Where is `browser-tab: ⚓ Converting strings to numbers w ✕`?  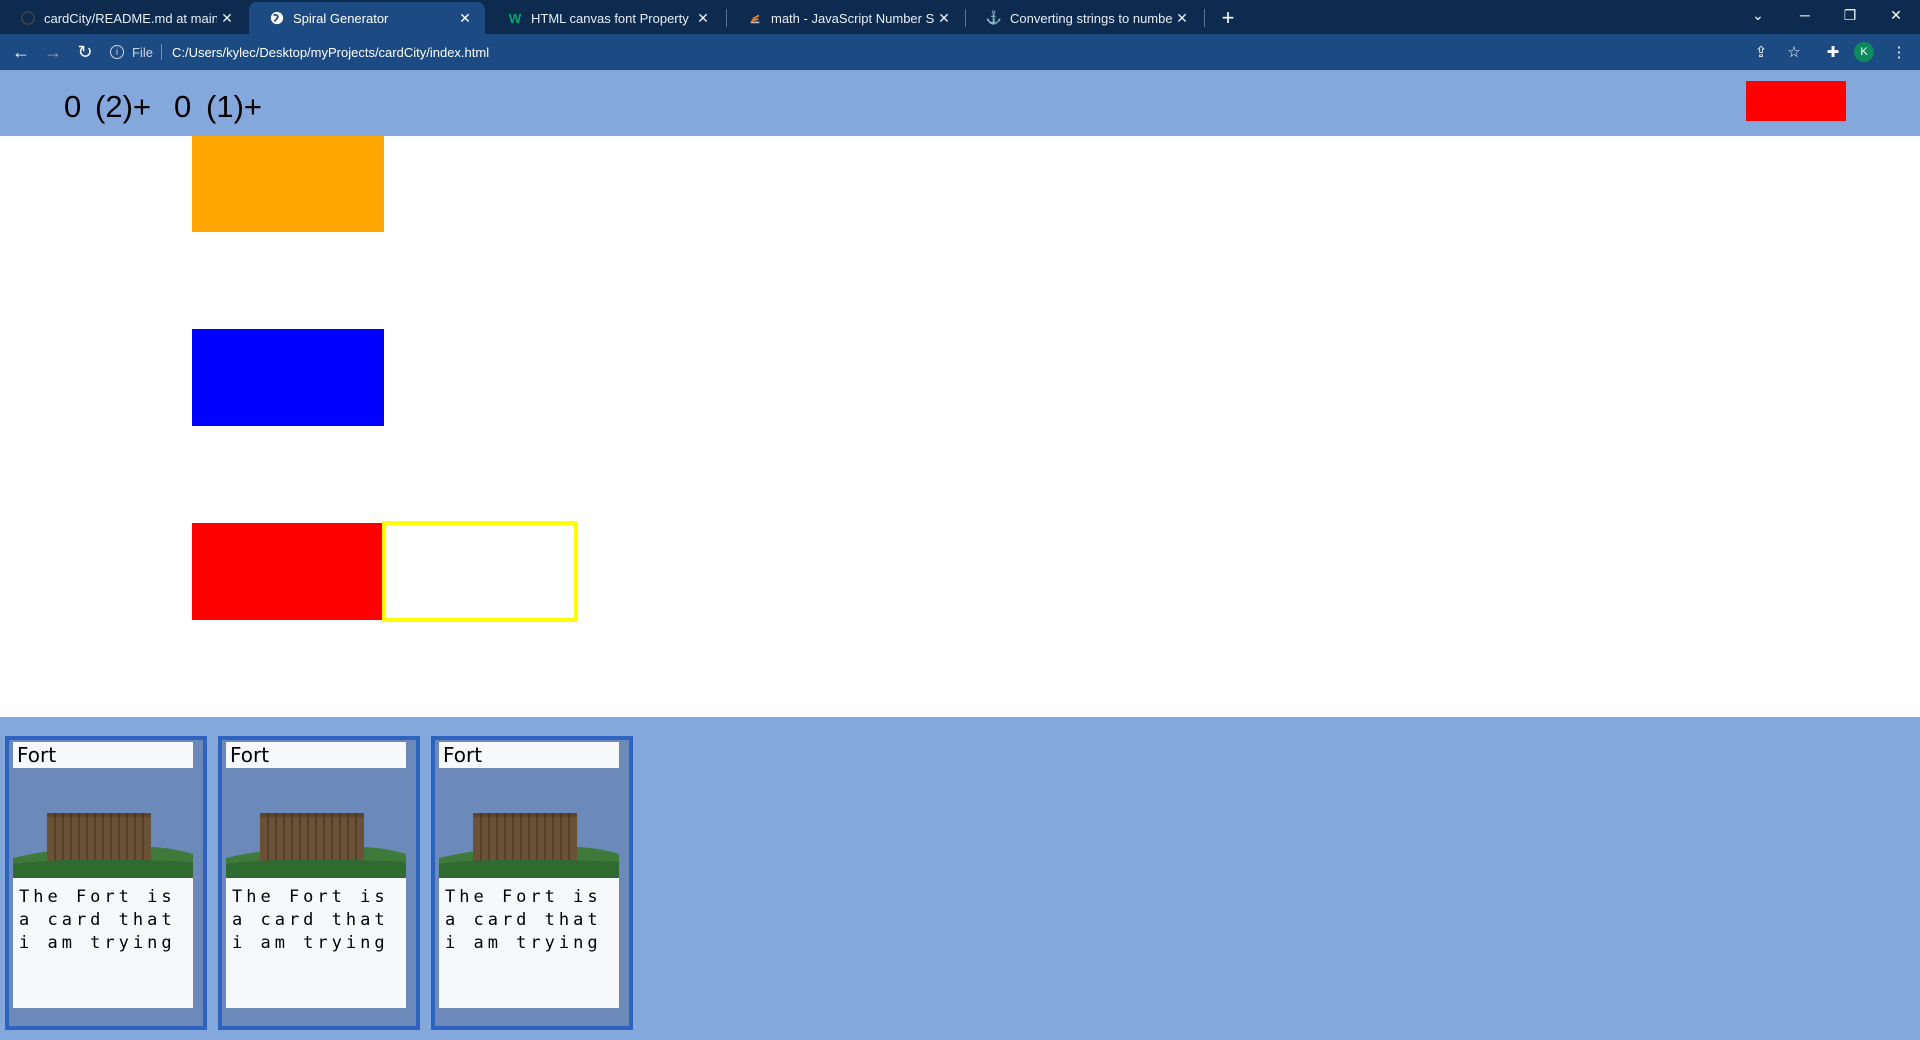
browser-tab: ⚓ Converting strings to numbers w ✕ is located at coordinates (1084, 18).